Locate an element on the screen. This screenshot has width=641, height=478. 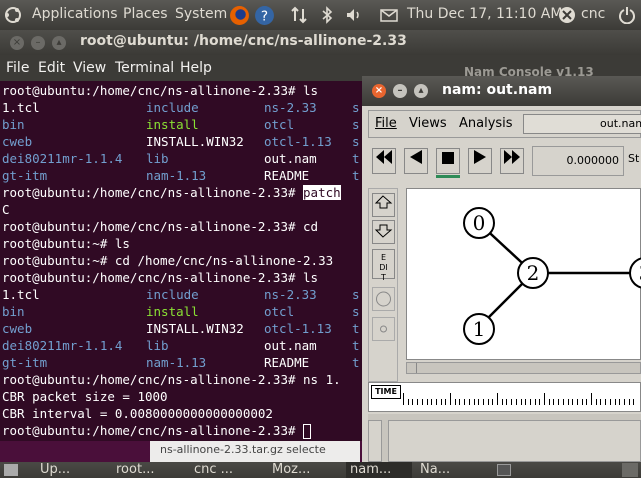
ls-entry: ns-2.33 is located at coordinates (290, 294).